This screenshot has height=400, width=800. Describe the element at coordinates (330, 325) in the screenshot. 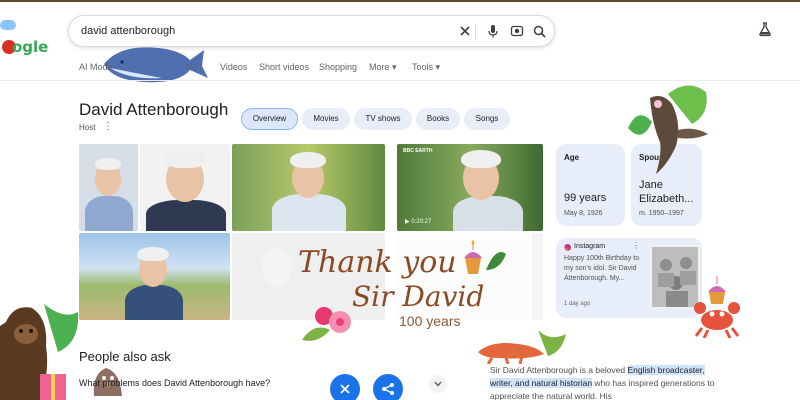

I see `flower-doodle` at that location.